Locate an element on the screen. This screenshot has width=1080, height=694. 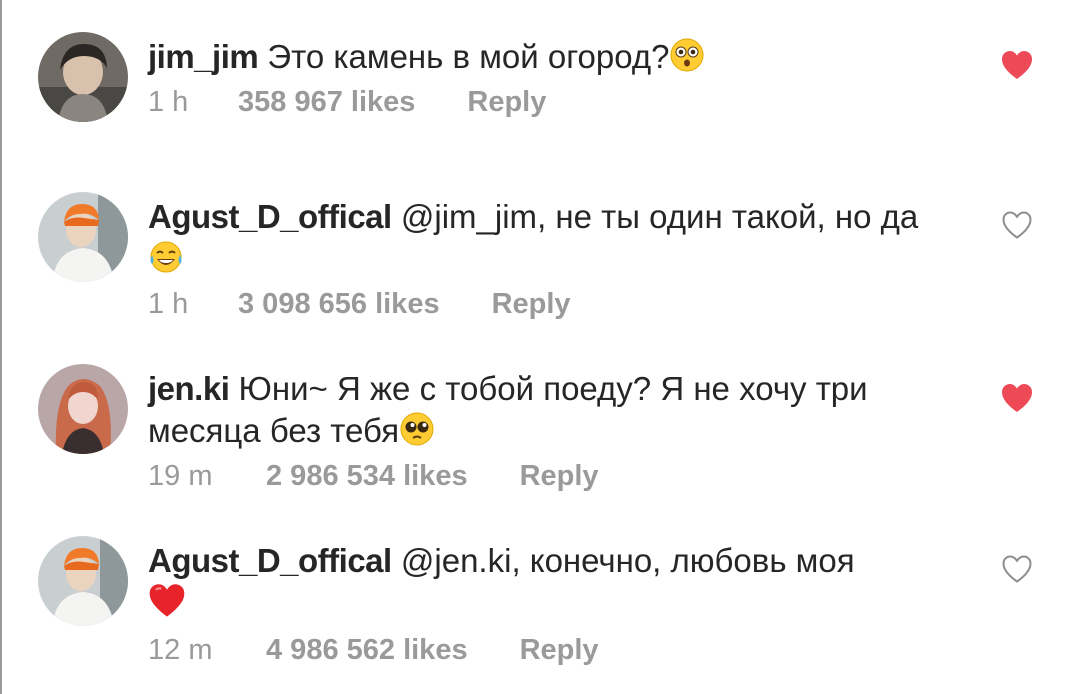
comment-message: Это камень в мой огород? is located at coordinates (468, 56).